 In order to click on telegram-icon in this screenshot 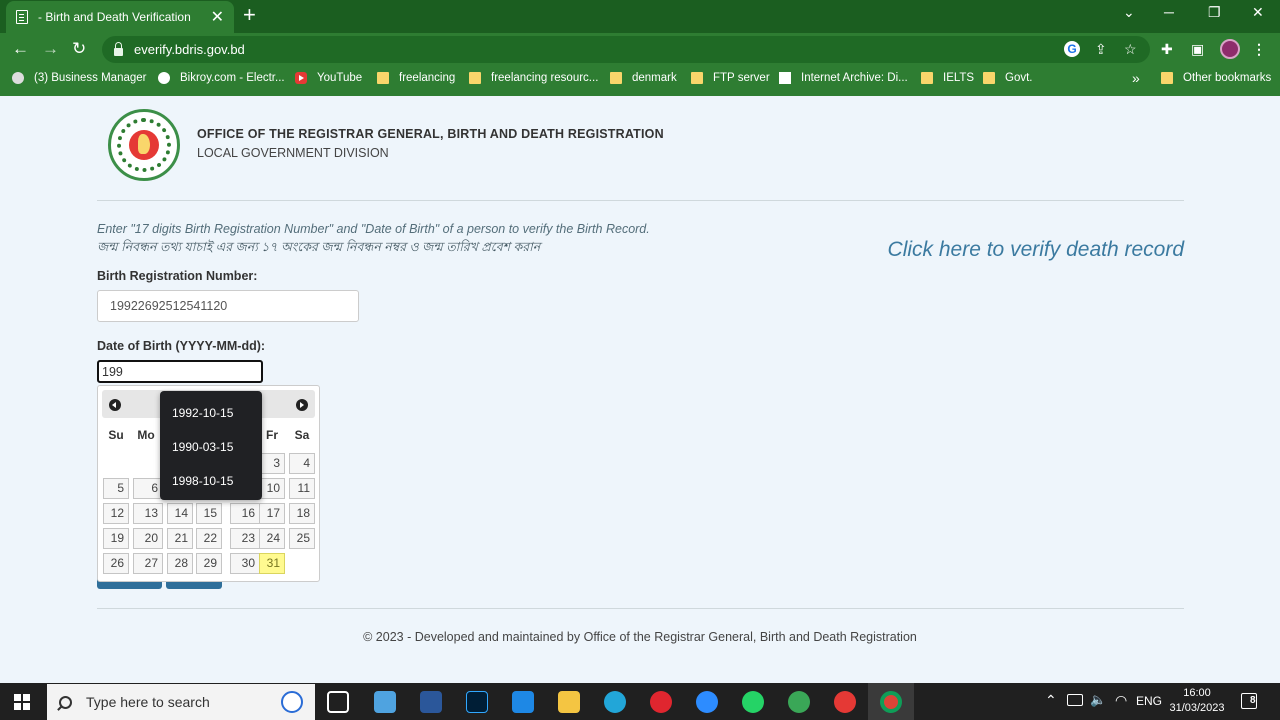, I will do `click(799, 702)`.